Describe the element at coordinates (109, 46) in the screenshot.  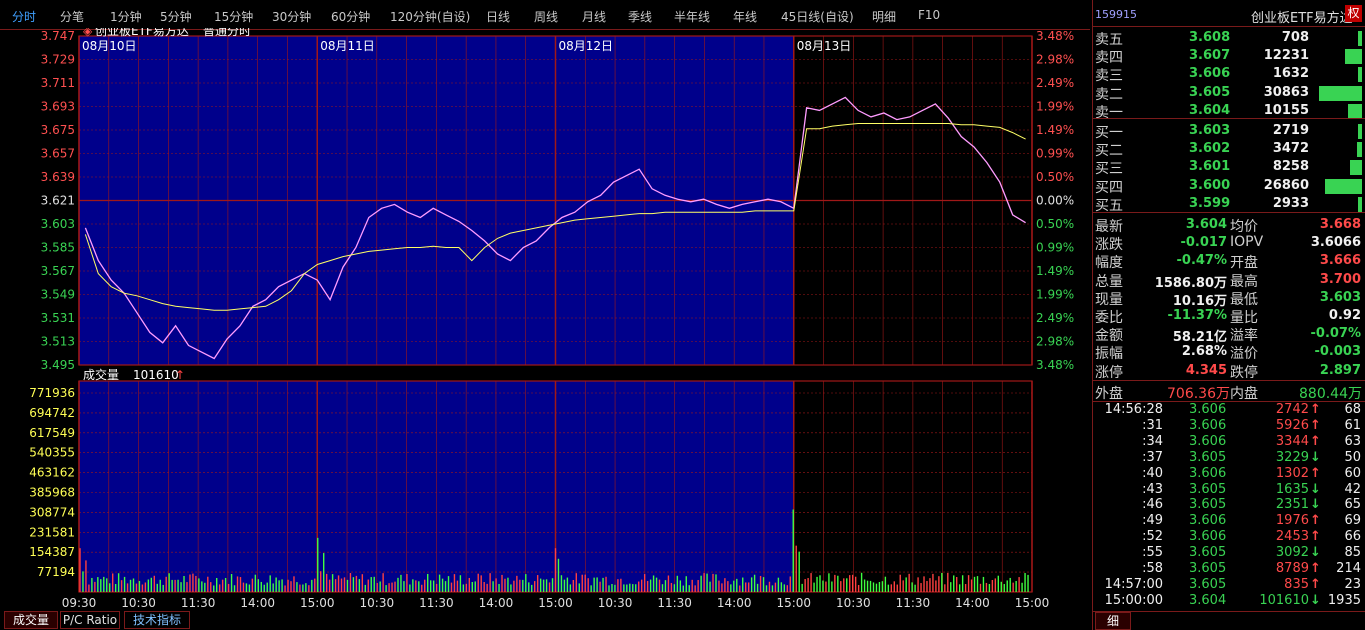
I see `day-label: 08月10日` at that location.